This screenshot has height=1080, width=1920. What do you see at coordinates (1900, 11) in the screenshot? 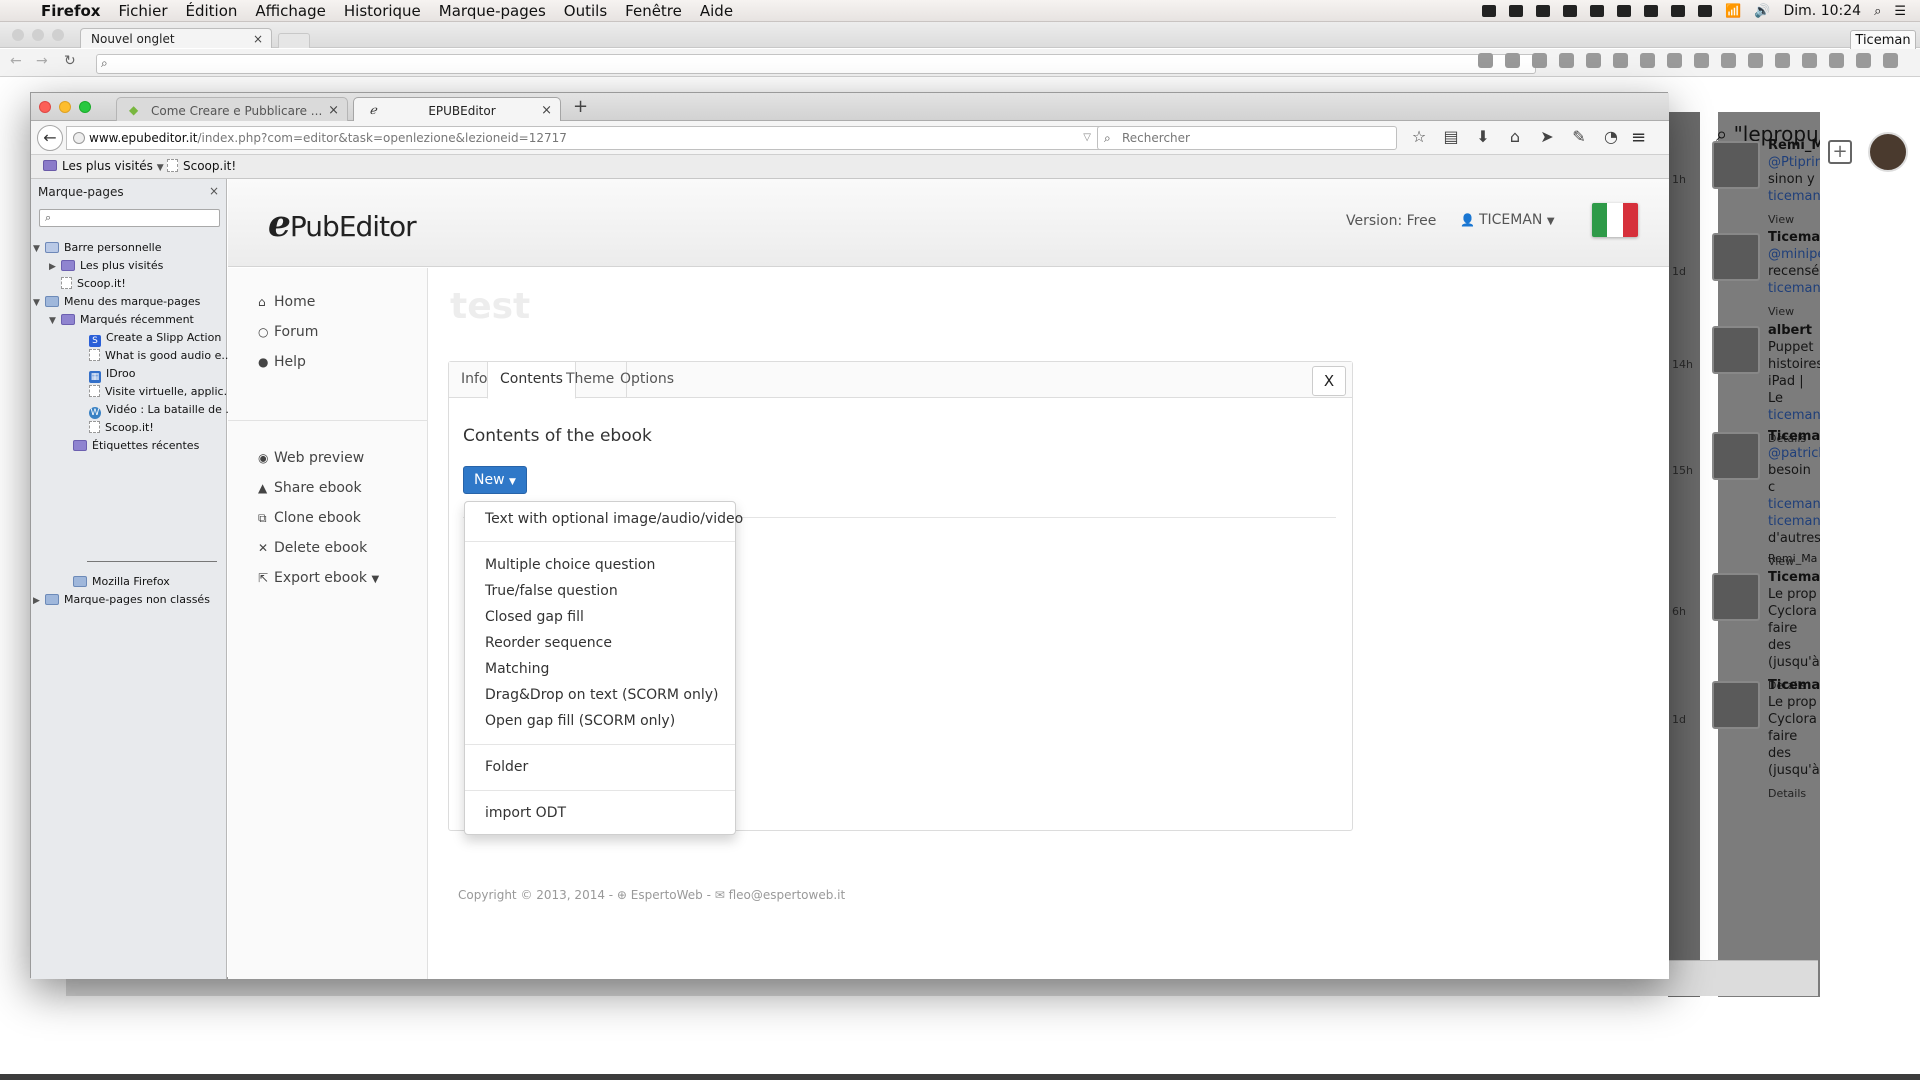
I see `notification-center-icon: ☰` at bounding box center [1900, 11].